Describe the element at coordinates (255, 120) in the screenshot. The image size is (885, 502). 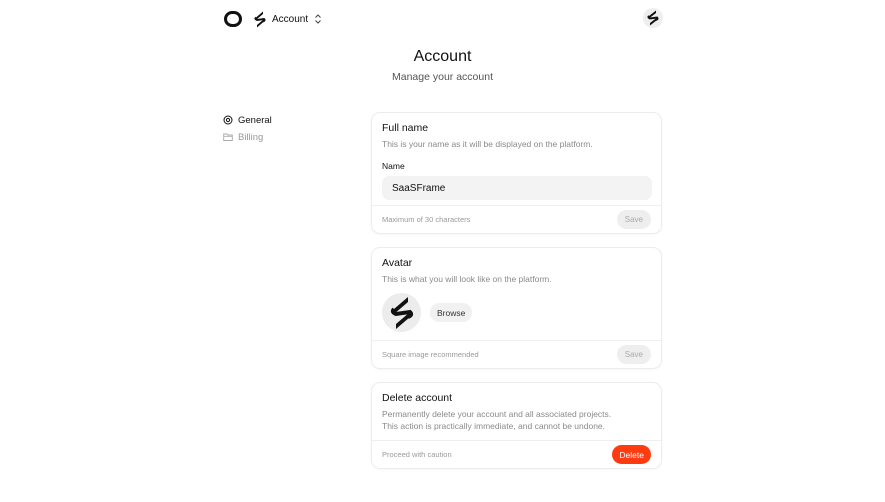
I see `sidebar-item-label: General` at that location.